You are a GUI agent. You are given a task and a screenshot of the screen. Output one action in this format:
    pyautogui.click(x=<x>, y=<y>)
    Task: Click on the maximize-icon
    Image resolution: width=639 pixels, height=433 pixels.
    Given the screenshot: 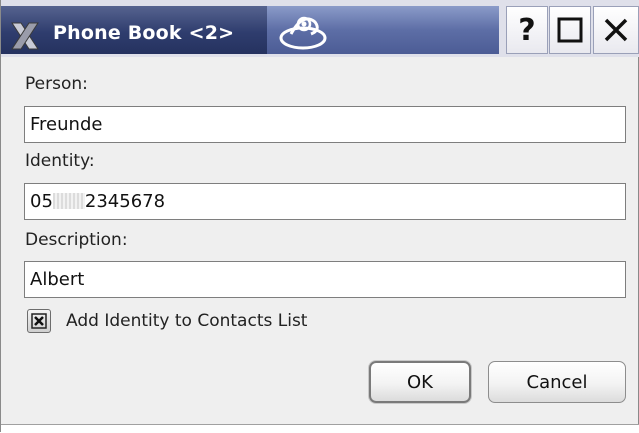 What is the action you would take?
    pyautogui.click(x=570, y=30)
    